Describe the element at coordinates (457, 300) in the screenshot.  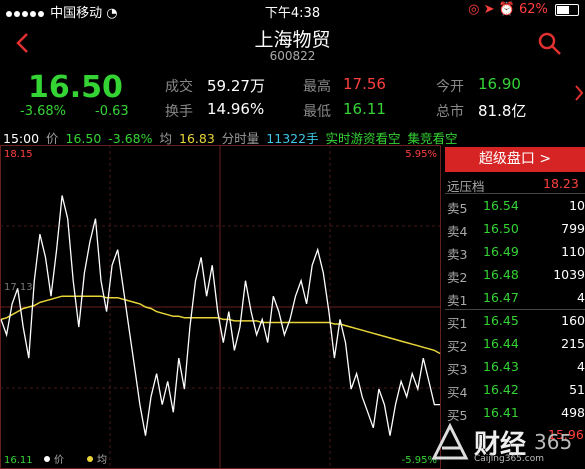
I see `ask-label: 卖1` at that location.